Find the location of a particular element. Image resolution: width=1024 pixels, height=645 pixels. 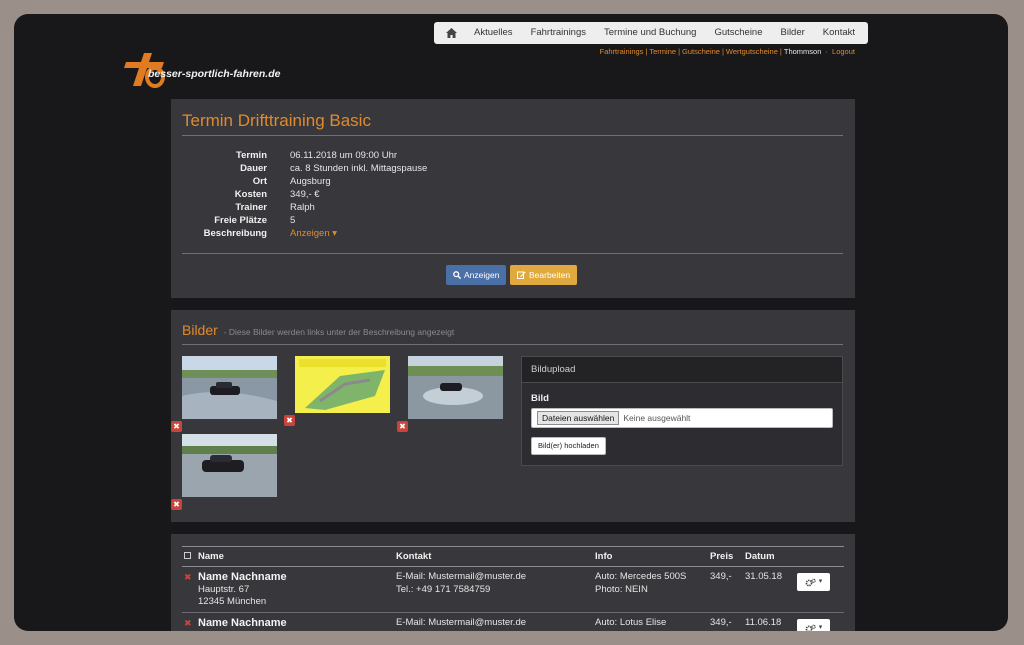

info-row-dauer: Dauer ca. 8 Stunden inkl. Mittagspause is located at coordinates (334, 168).